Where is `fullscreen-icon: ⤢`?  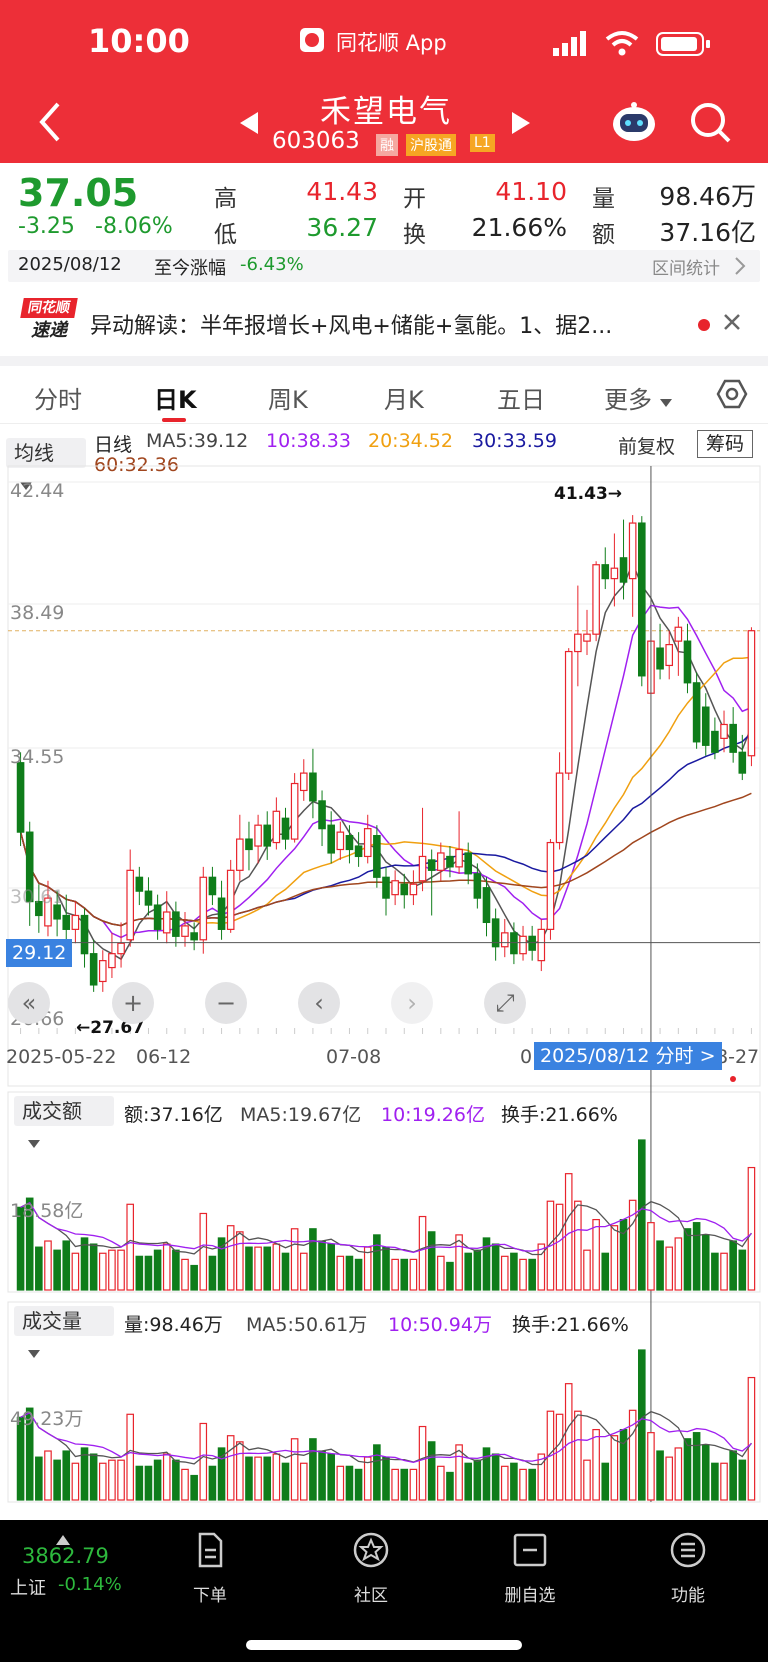
fullscreen-icon: ⤢ is located at coordinates (505, 1003).